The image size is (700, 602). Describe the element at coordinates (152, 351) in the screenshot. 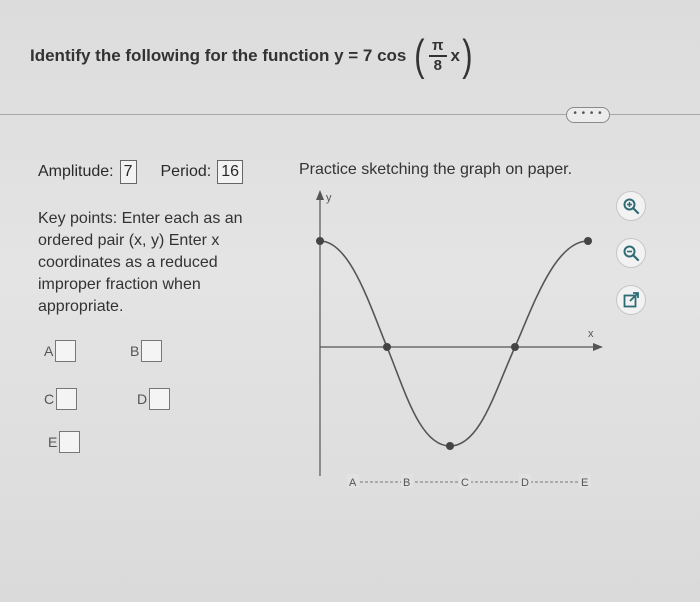

I see `key-point-b-input` at that location.